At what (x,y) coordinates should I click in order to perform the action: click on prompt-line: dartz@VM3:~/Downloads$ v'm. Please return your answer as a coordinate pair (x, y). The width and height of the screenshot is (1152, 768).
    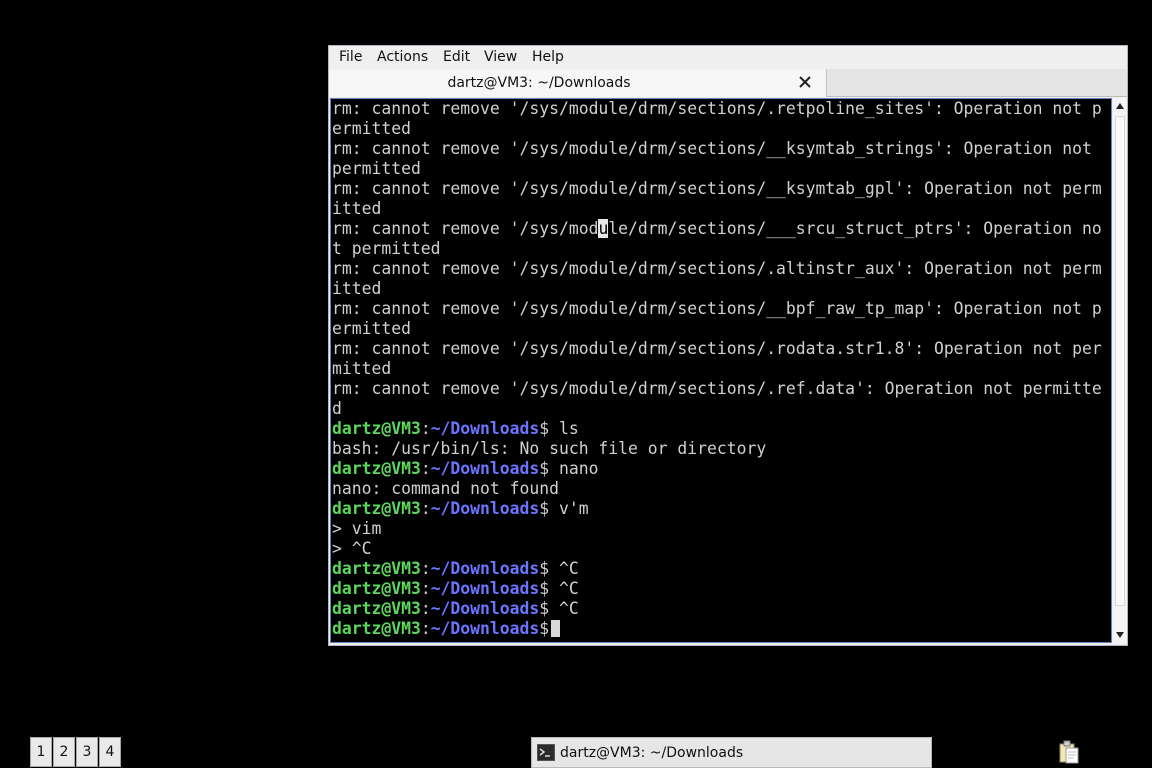
    Looking at the image, I should click on (460, 508).